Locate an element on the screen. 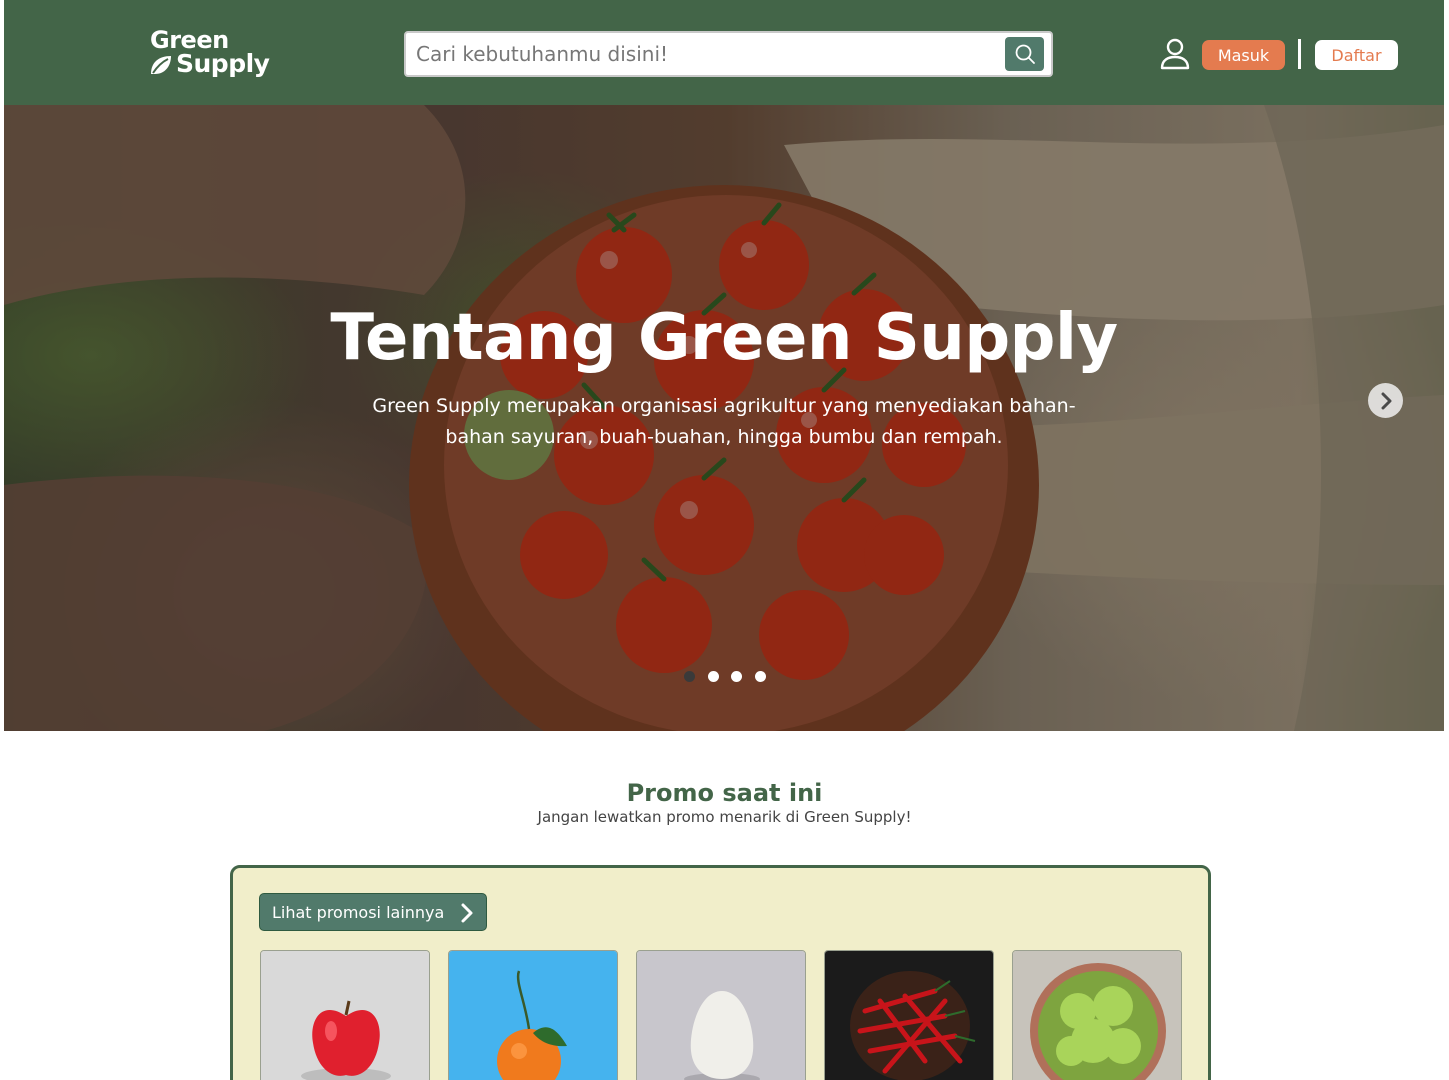 The height and width of the screenshot is (1080, 1449). orange-image is located at coordinates (533, 1015).